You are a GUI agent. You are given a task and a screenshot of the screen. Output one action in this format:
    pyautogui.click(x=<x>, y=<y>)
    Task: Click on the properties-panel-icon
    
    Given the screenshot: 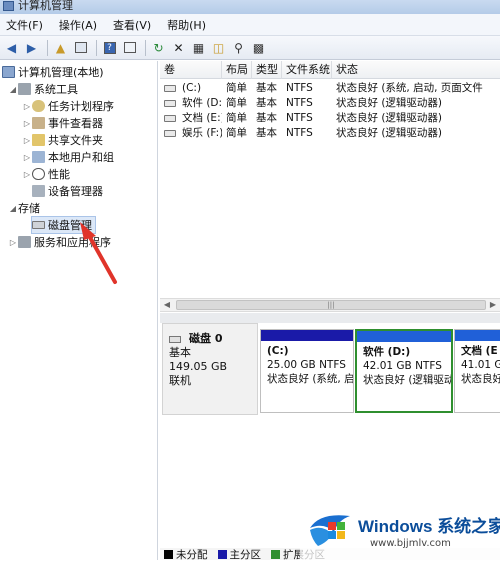 What is the action you would take?
    pyautogui.click(x=129, y=47)
    